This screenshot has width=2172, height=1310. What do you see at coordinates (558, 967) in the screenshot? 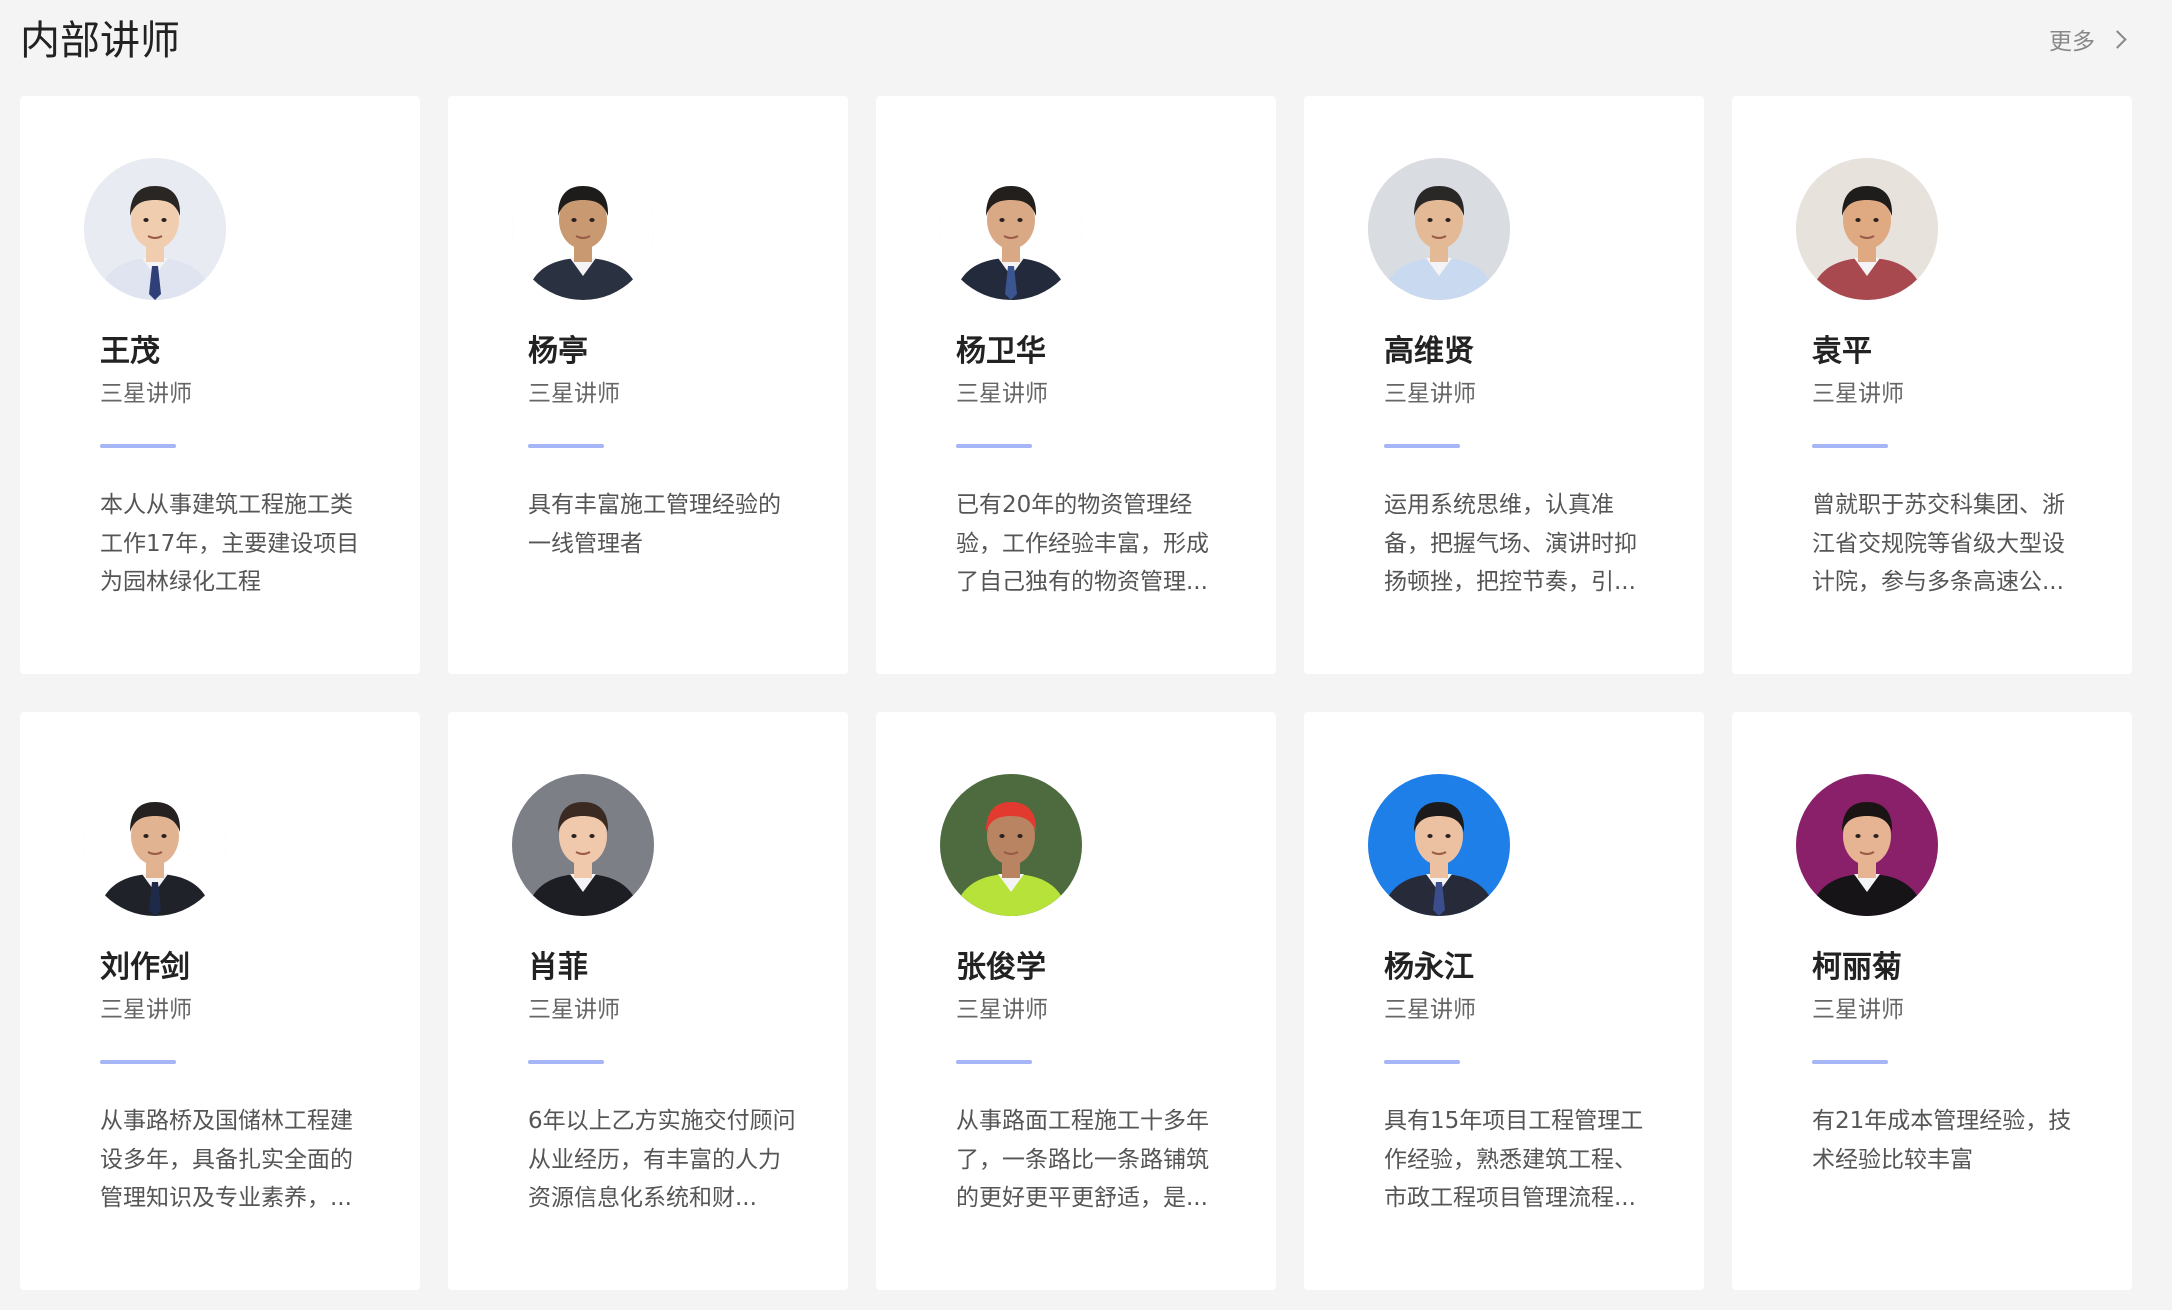
I see `teacher-name: 肖菲` at bounding box center [558, 967].